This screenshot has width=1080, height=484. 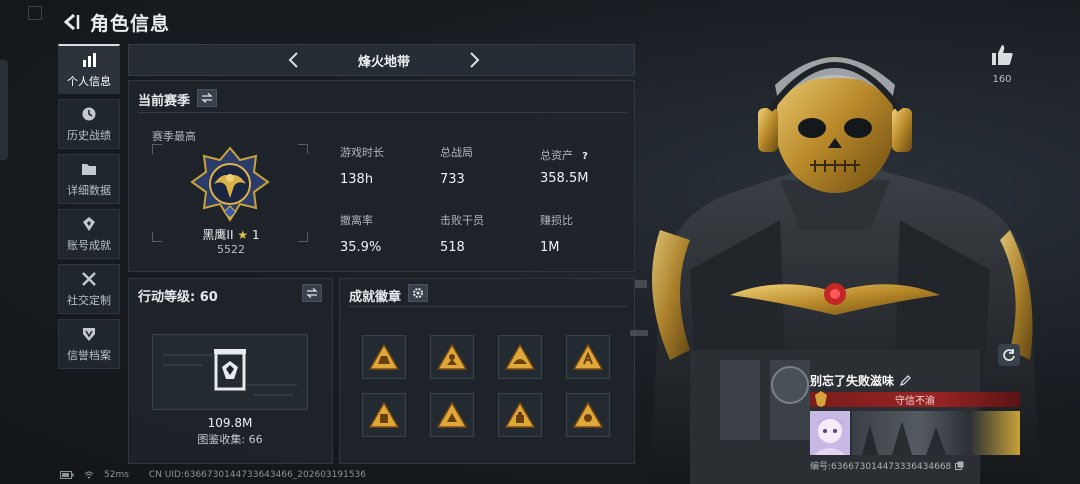 I want to click on nav-label: 详细数据, so click(x=89, y=190).